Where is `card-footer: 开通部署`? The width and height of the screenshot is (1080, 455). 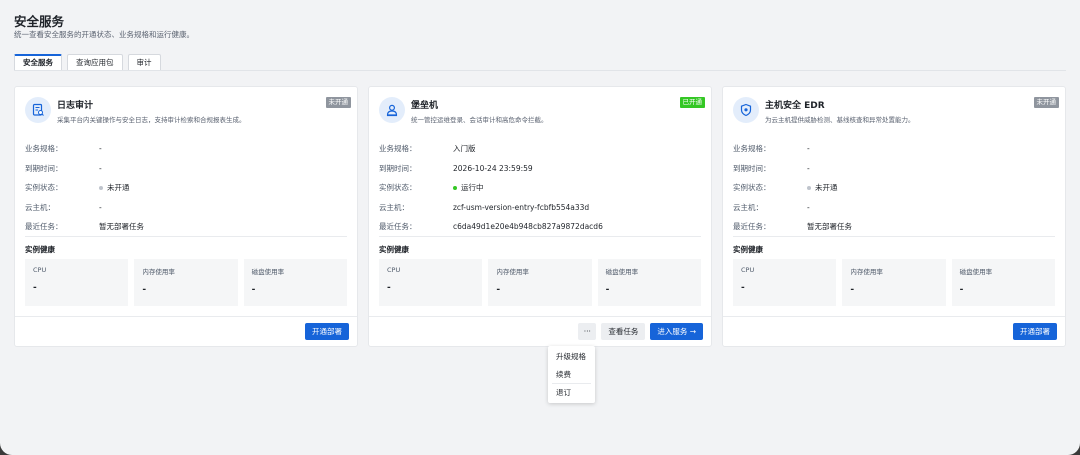 card-footer: 开通部署 is located at coordinates (1035, 331).